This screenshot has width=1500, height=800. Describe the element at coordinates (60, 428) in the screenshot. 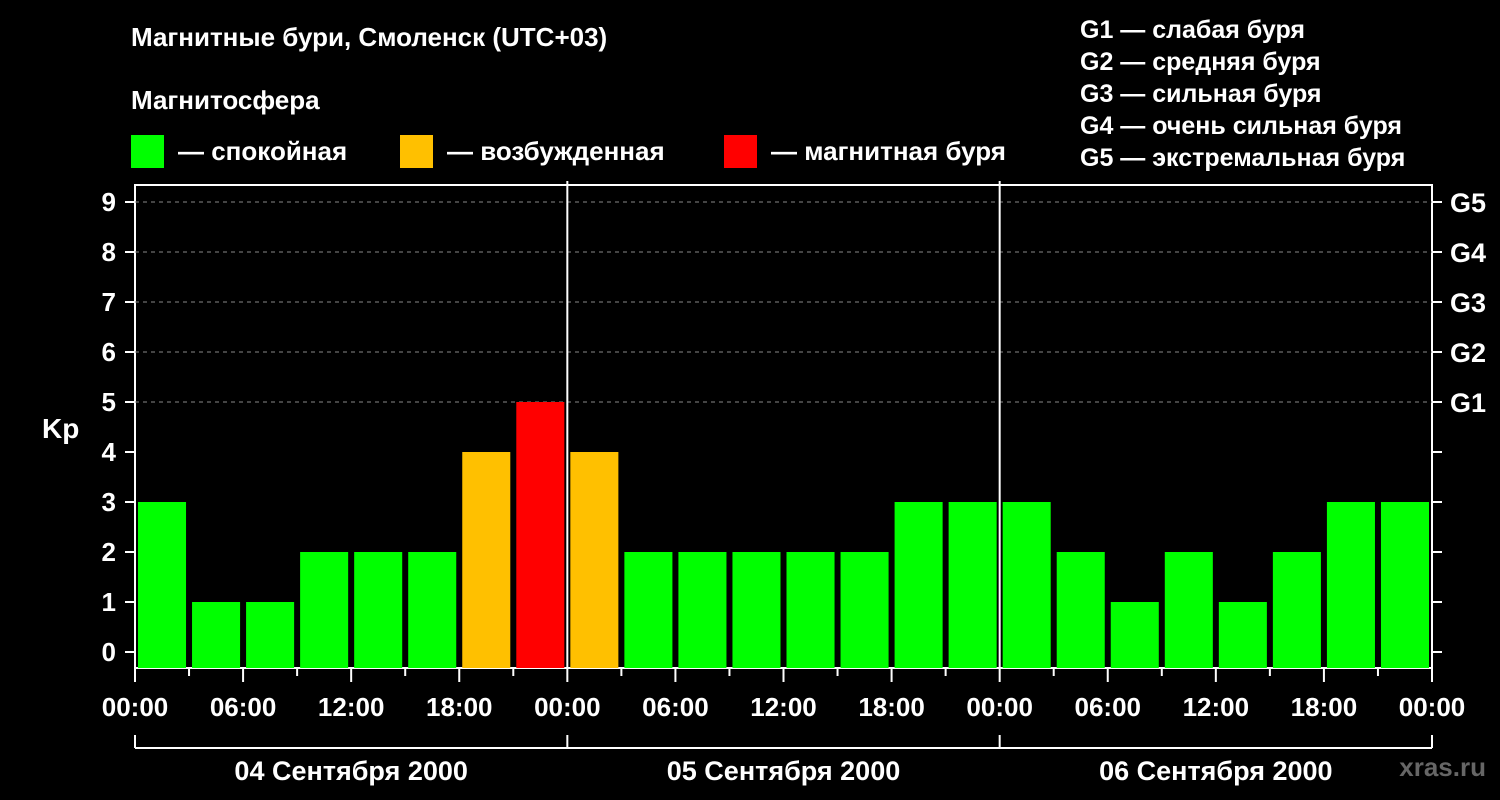

I see `y-axis-label: Kp` at that location.